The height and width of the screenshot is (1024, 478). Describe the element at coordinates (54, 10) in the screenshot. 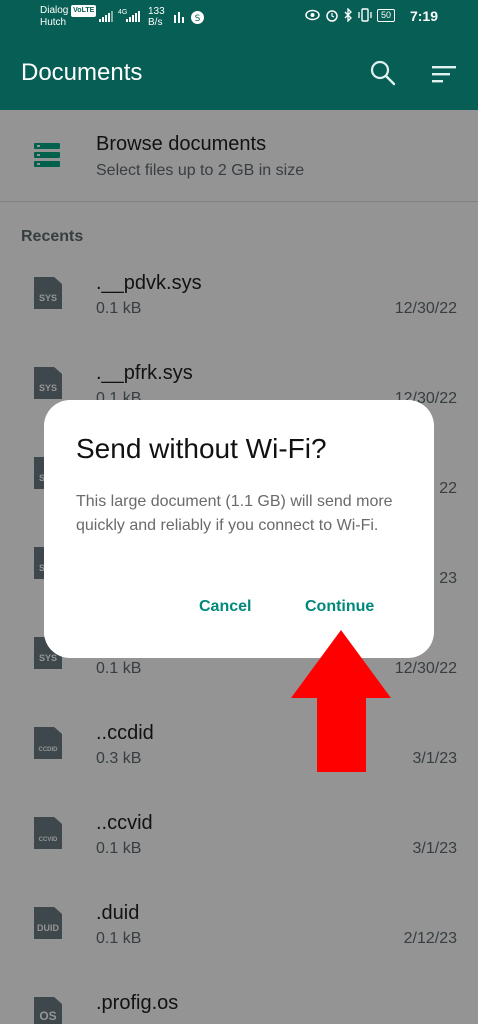

I see `carrier-name-primary: Dialog` at that location.